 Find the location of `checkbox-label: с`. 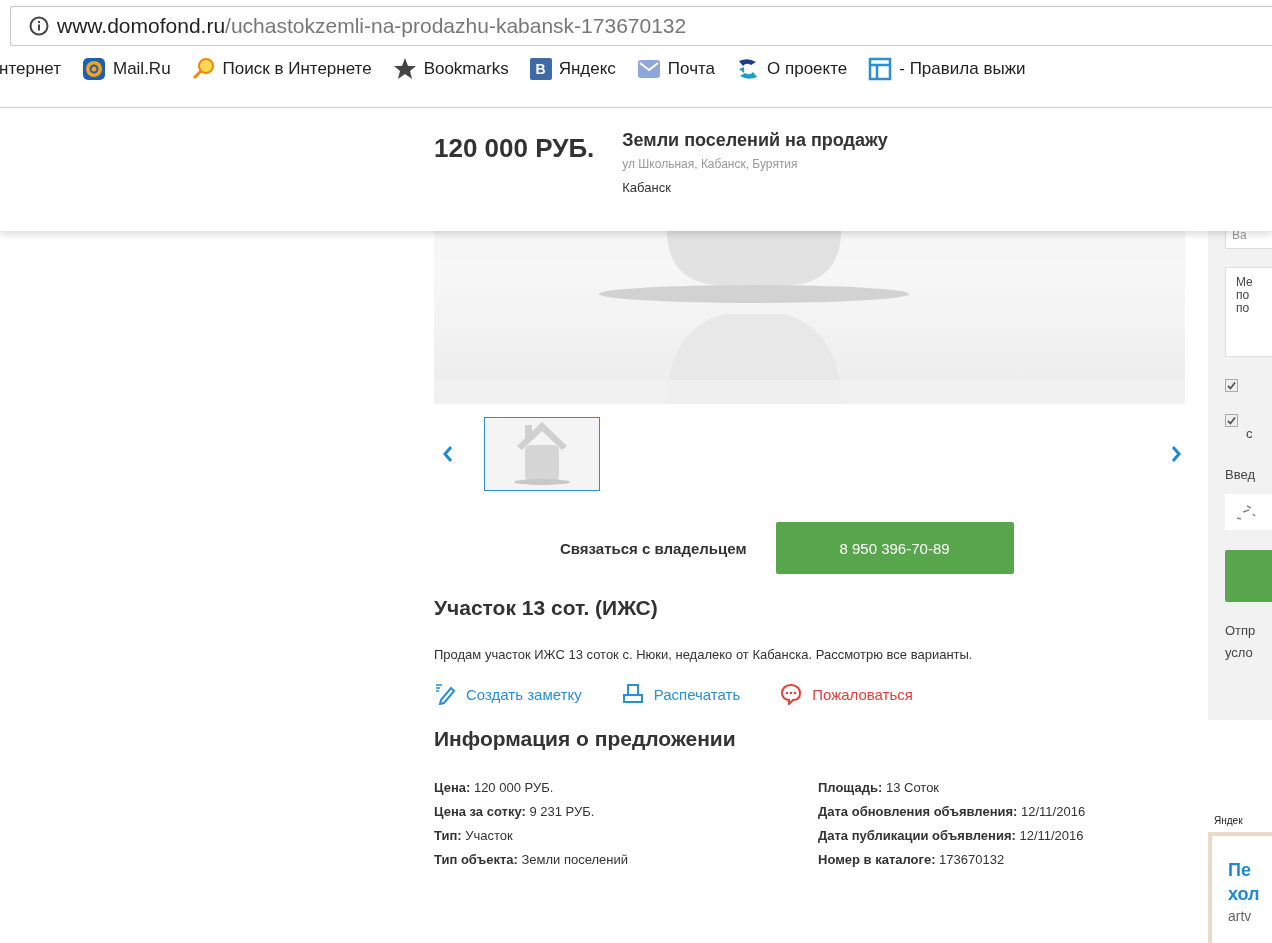

checkbox-label: с is located at coordinates (1249, 433).